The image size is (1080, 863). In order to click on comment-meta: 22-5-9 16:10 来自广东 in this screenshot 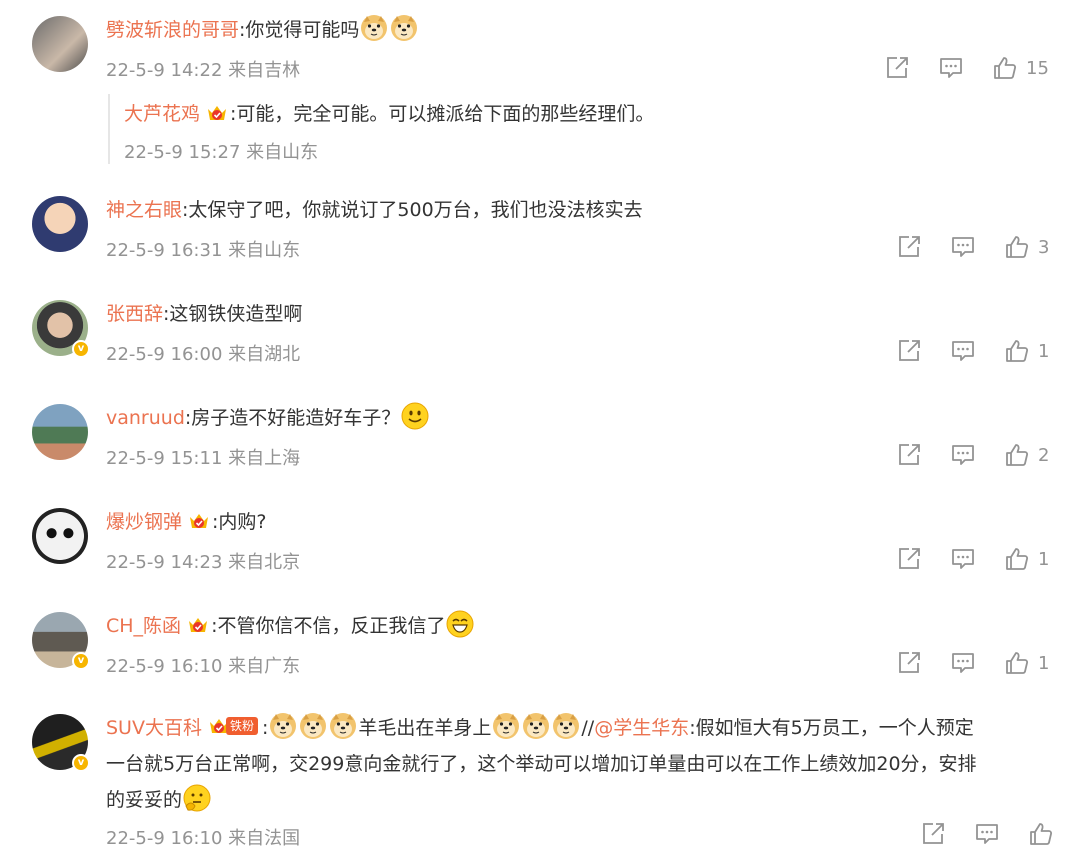, I will do `click(203, 666)`.